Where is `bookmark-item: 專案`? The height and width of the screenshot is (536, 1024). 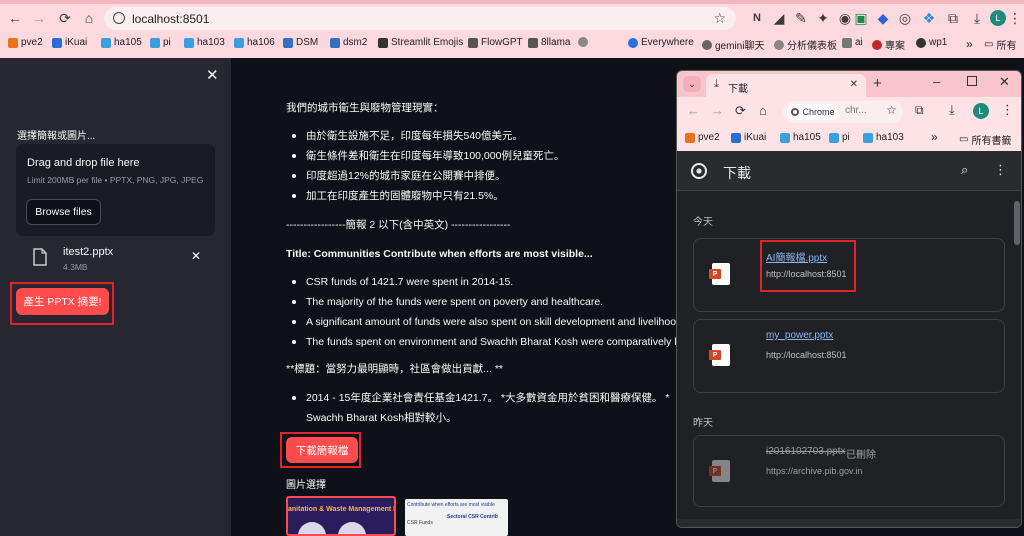 bookmark-item: 專案 is located at coordinates (888, 44).